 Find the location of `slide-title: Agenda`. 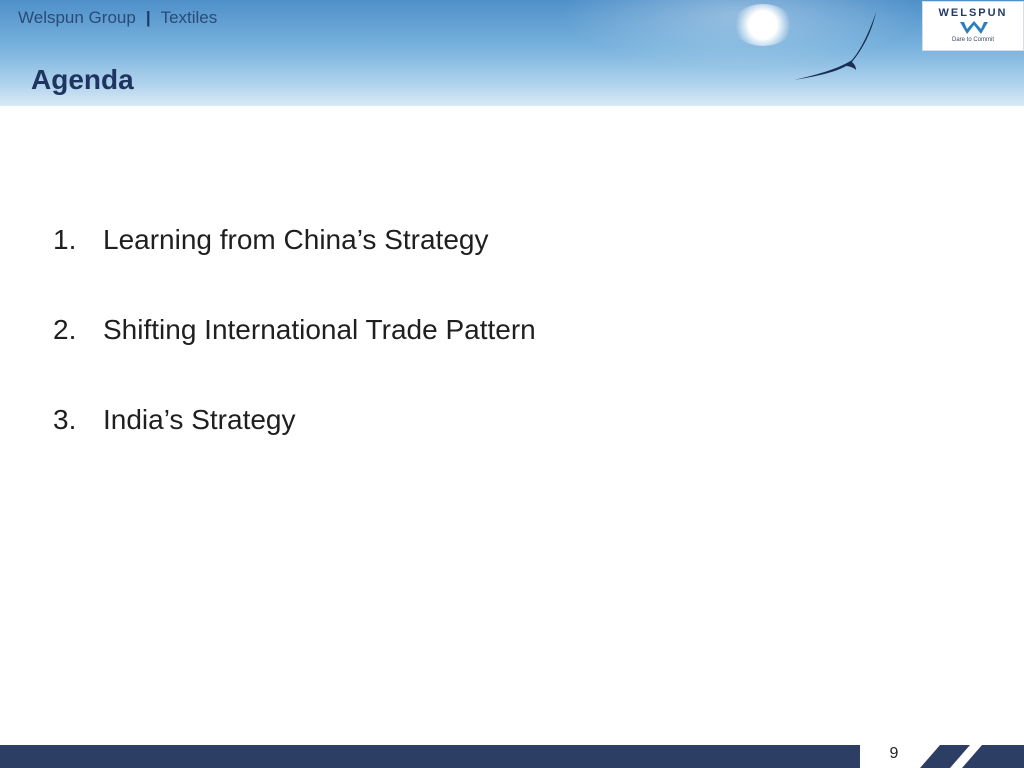

slide-title: Agenda is located at coordinates (82, 79).